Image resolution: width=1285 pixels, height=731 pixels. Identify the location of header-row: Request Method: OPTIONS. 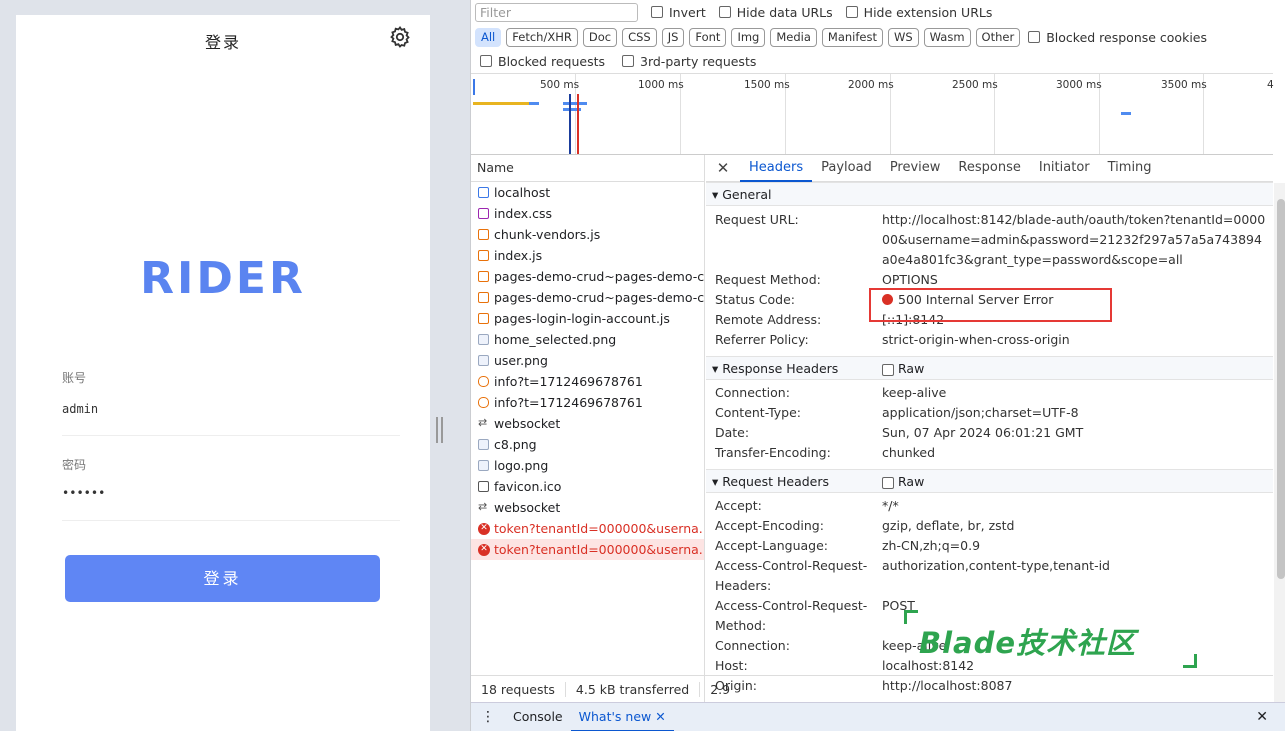
(989, 280).